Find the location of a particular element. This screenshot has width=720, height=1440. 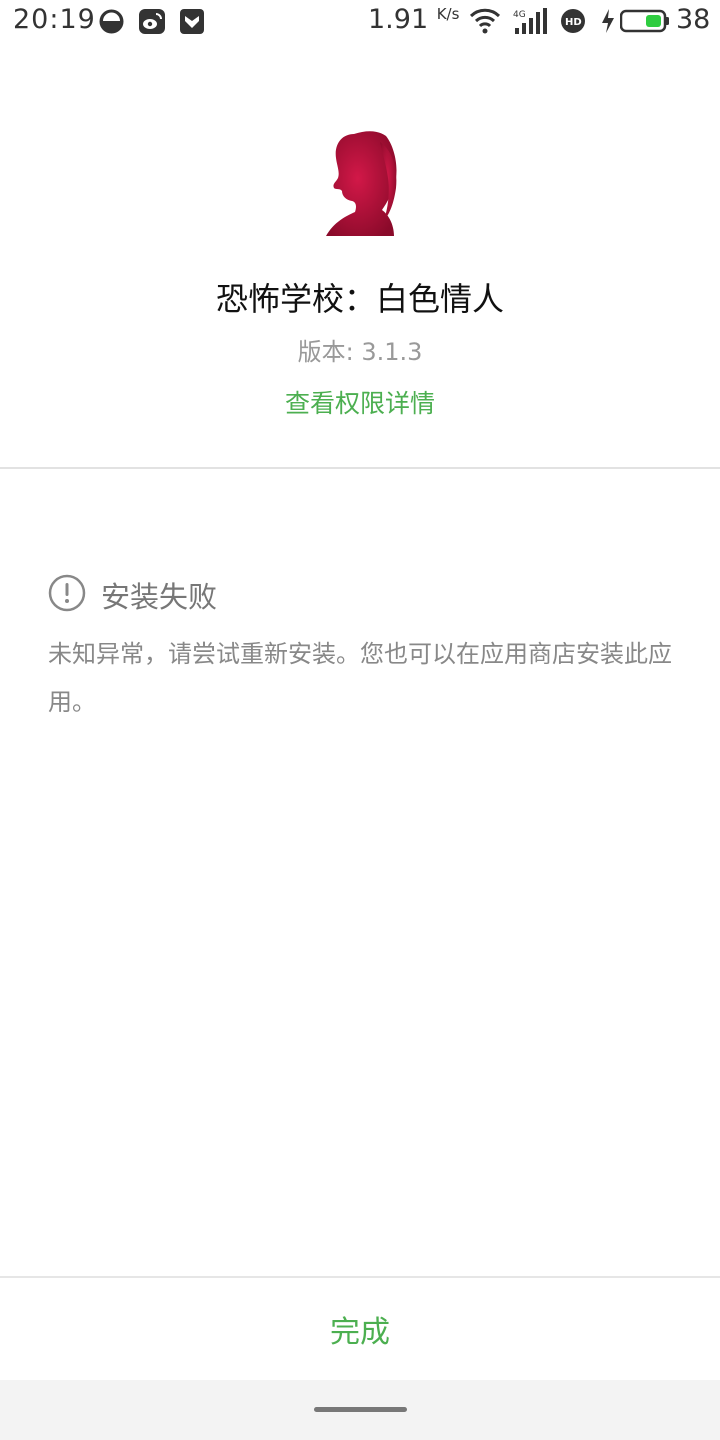

warning-icon is located at coordinates (67, 593).